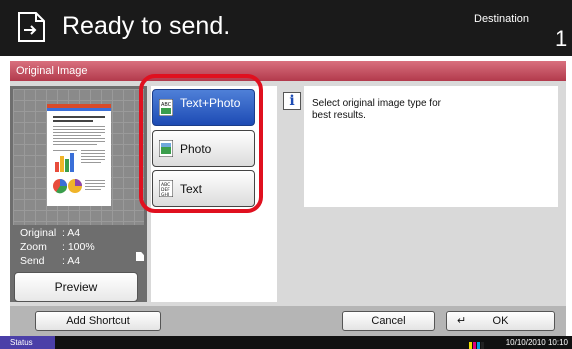 The width and height of the screenshot is (572, 349). Describe the element at coordinates (288, 71) in the screenshot. I see `panel-title-bar: Original Image` at that location.